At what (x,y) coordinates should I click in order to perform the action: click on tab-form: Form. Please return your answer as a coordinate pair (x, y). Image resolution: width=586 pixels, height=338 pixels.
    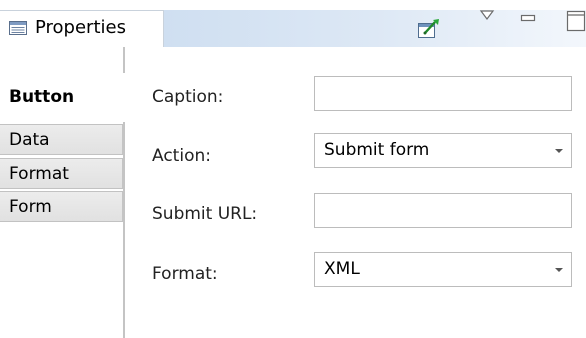
    Looking at the image, I should click on (62, 206).